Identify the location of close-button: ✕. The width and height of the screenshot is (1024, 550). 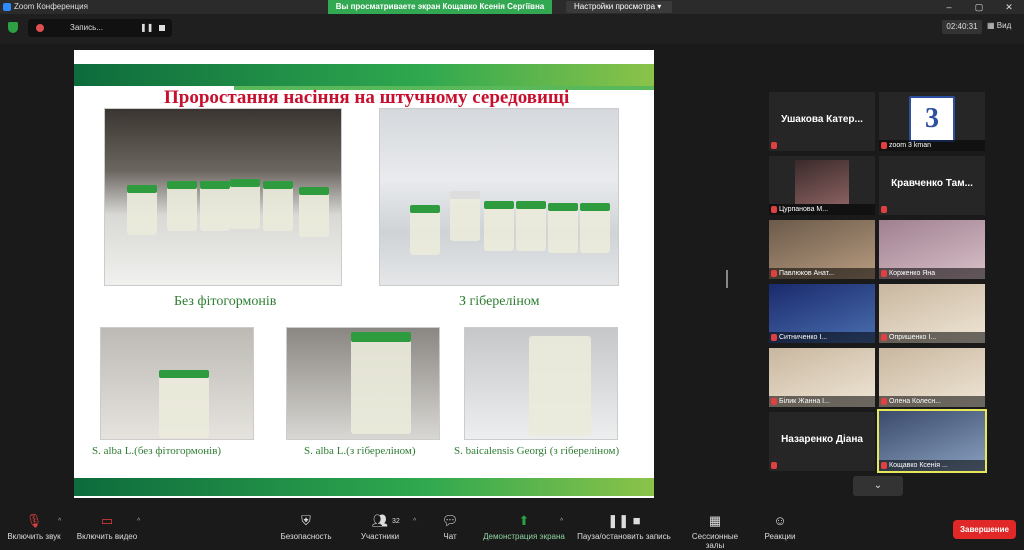
(1009, 7).